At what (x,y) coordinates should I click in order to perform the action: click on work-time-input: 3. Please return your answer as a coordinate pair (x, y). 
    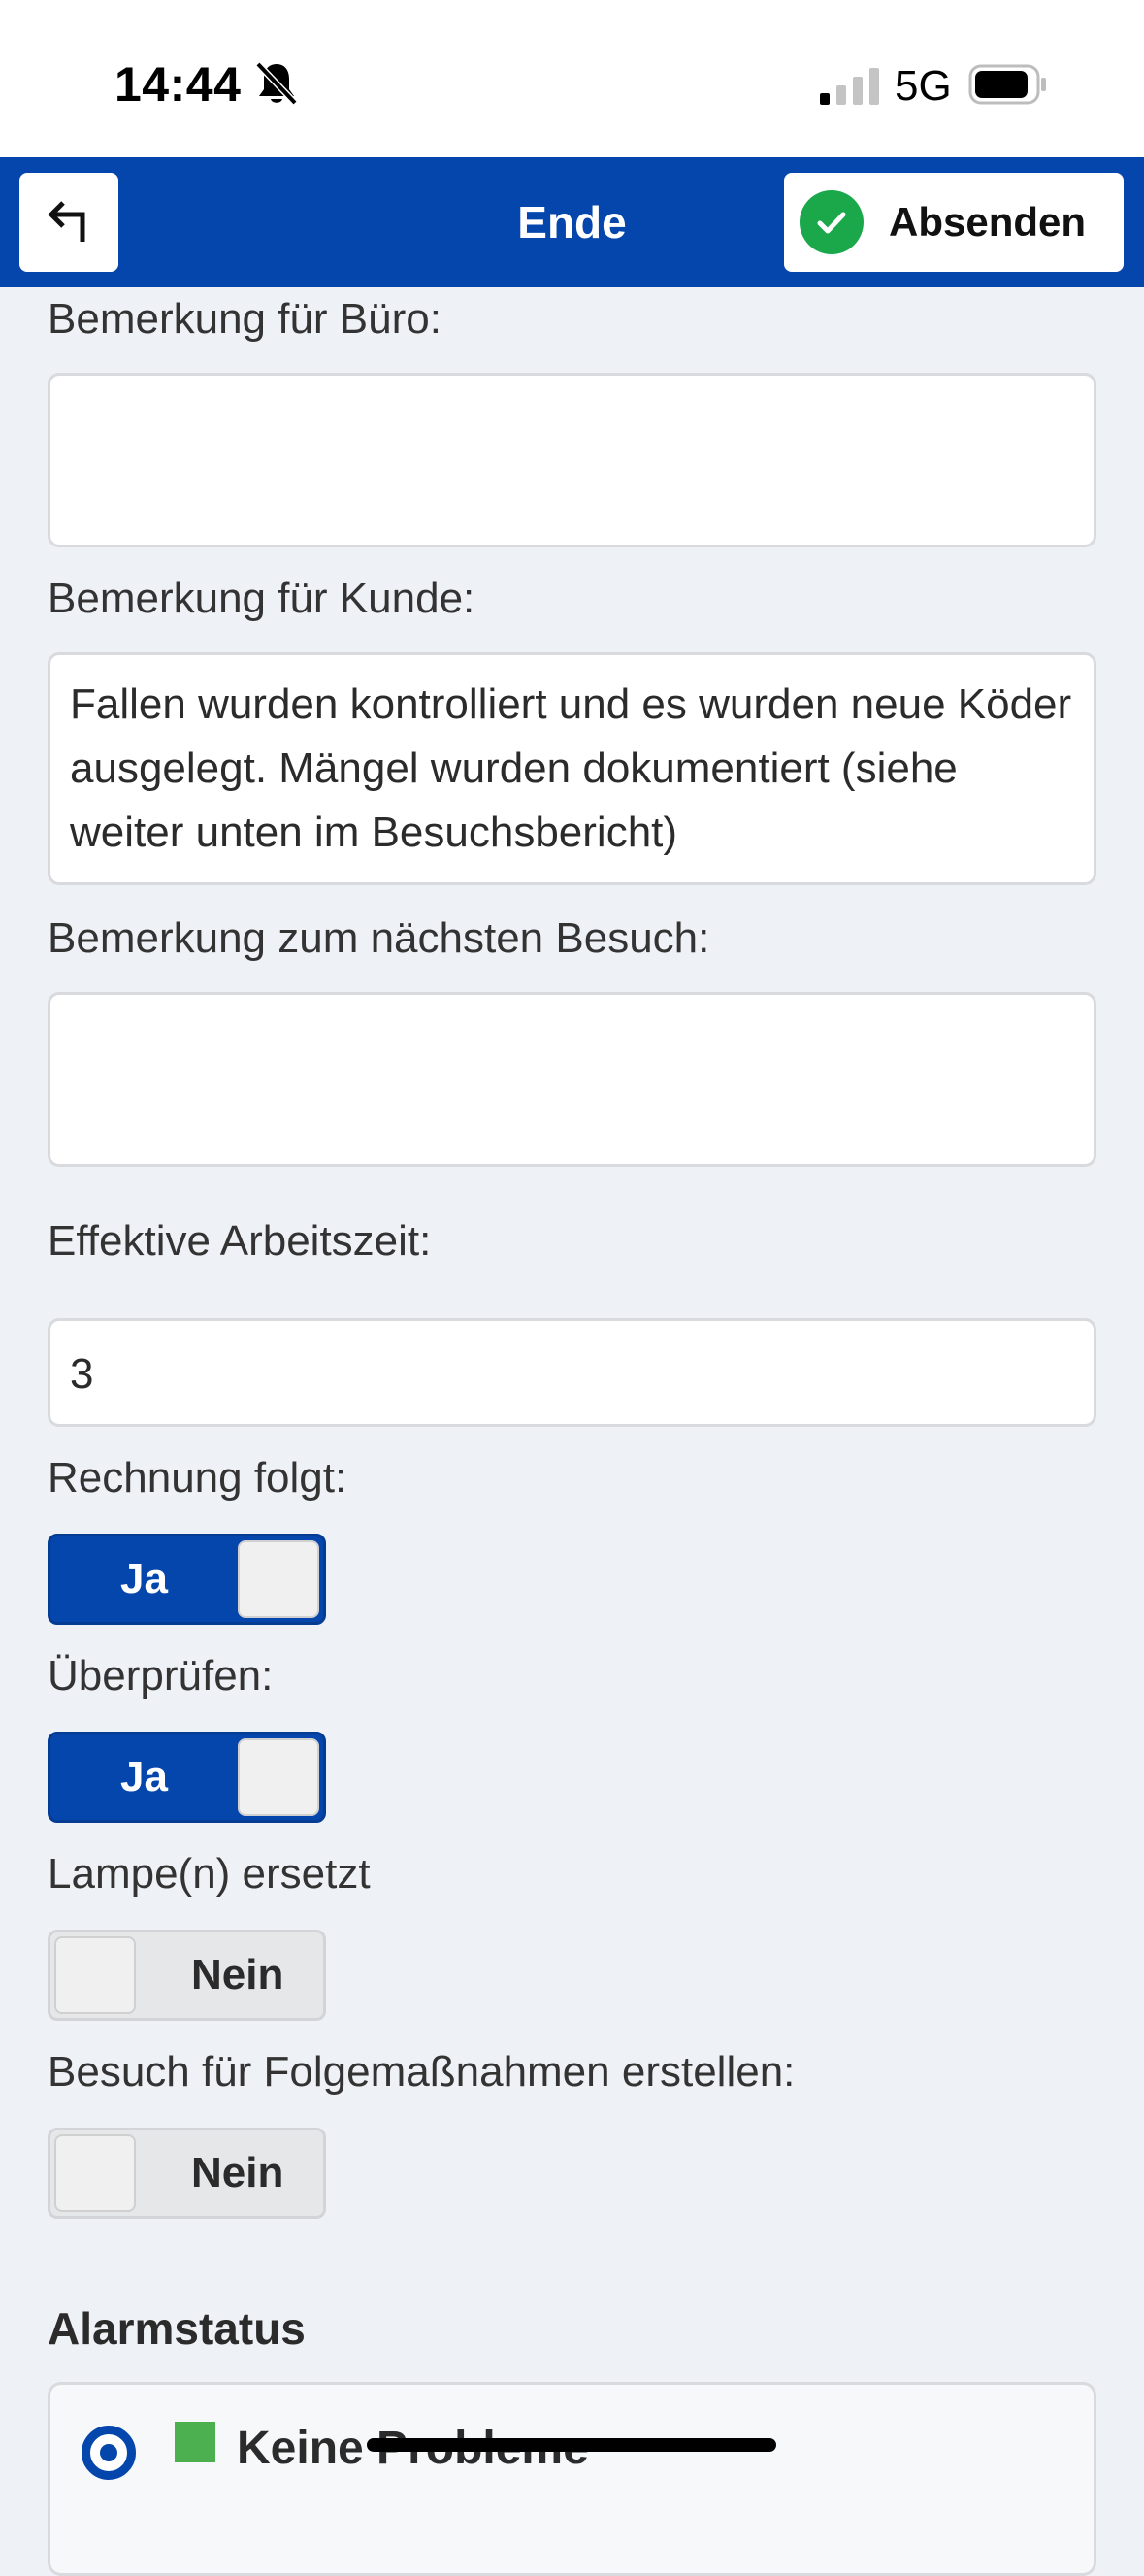
    Looking at the image, I should click on (572, 1372).